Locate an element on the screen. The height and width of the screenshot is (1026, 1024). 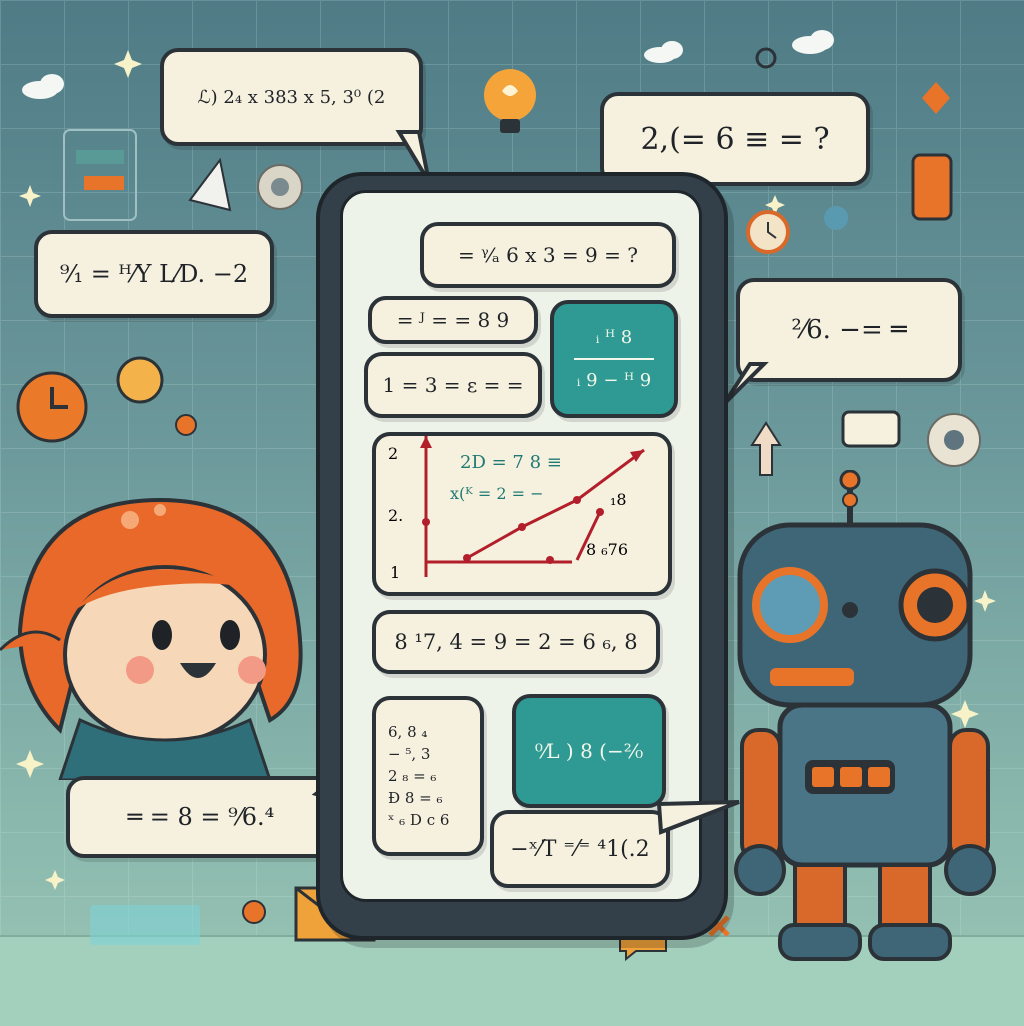
bubble-bottom-left: ═ = 8 = ⁹⁄6.⁴ is located at coordinates (201, 817).